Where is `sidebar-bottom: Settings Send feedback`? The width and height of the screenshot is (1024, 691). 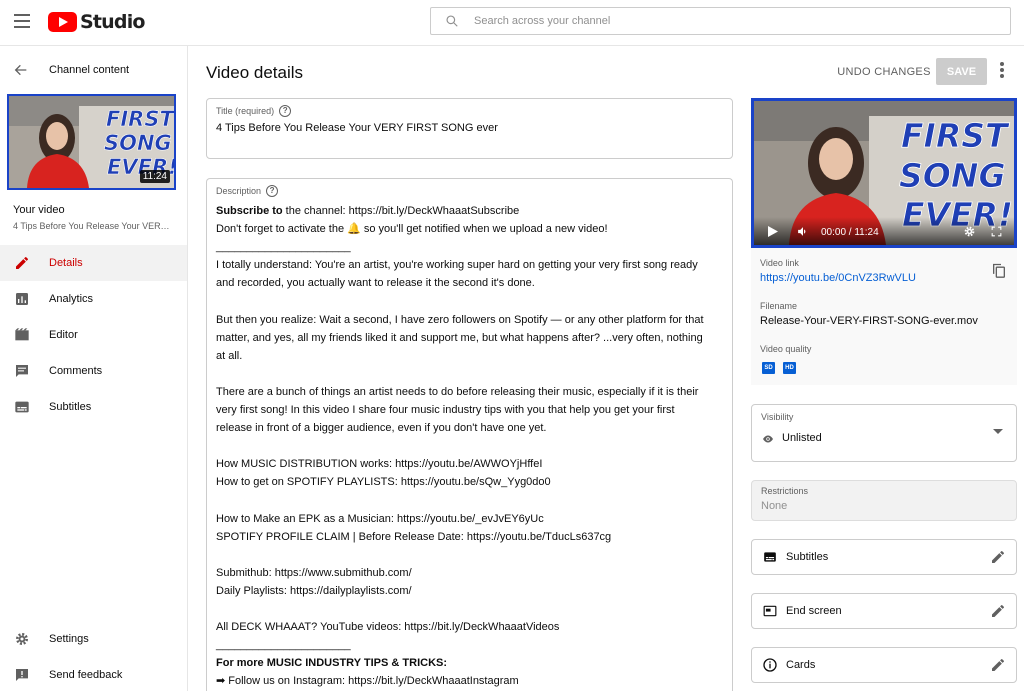 sidebar-bottom: Settings Send feedback is located at coordinates (93, 656).